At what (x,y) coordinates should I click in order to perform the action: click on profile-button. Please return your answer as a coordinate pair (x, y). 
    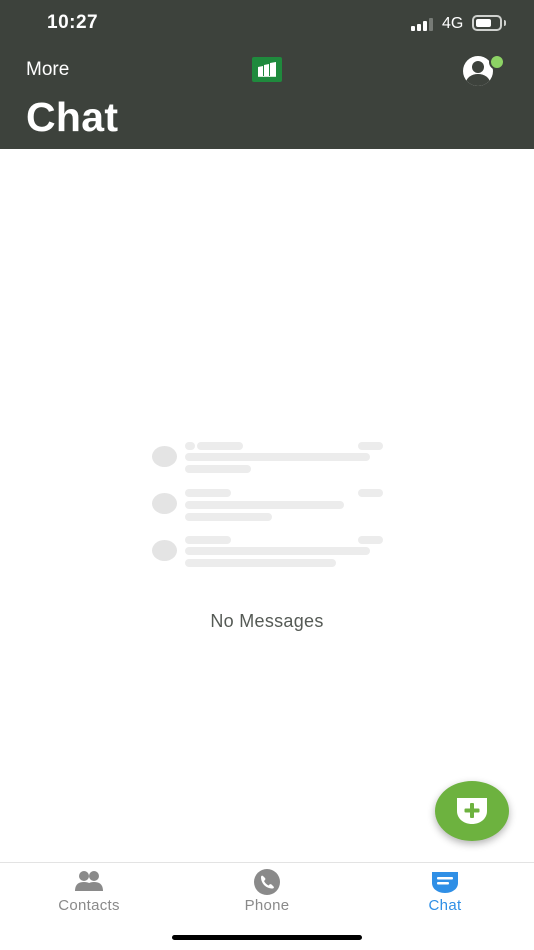
    Looking at the image, I should click on (485, 70).